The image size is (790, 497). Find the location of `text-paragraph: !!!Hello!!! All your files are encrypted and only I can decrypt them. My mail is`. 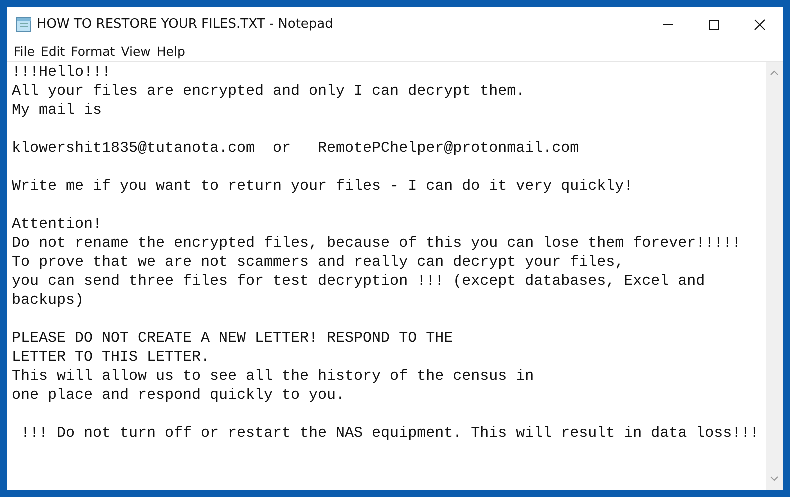

text-paragraph: !!!Hello!!! All your files are encrypted and only I can decrypt them. My mail is is located at coordinates (269, 91).